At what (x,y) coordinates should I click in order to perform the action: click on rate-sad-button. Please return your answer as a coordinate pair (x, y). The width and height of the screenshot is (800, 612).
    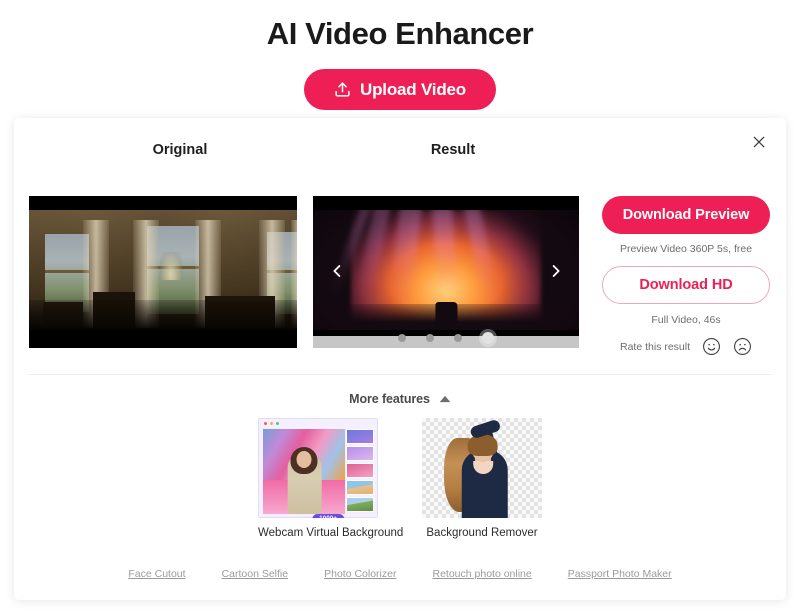
    Looking at the image, I should click on (742, 346).